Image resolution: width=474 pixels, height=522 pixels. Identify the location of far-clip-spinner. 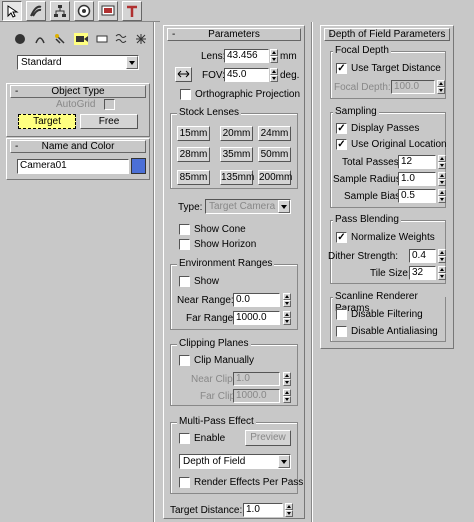
(287, 396).